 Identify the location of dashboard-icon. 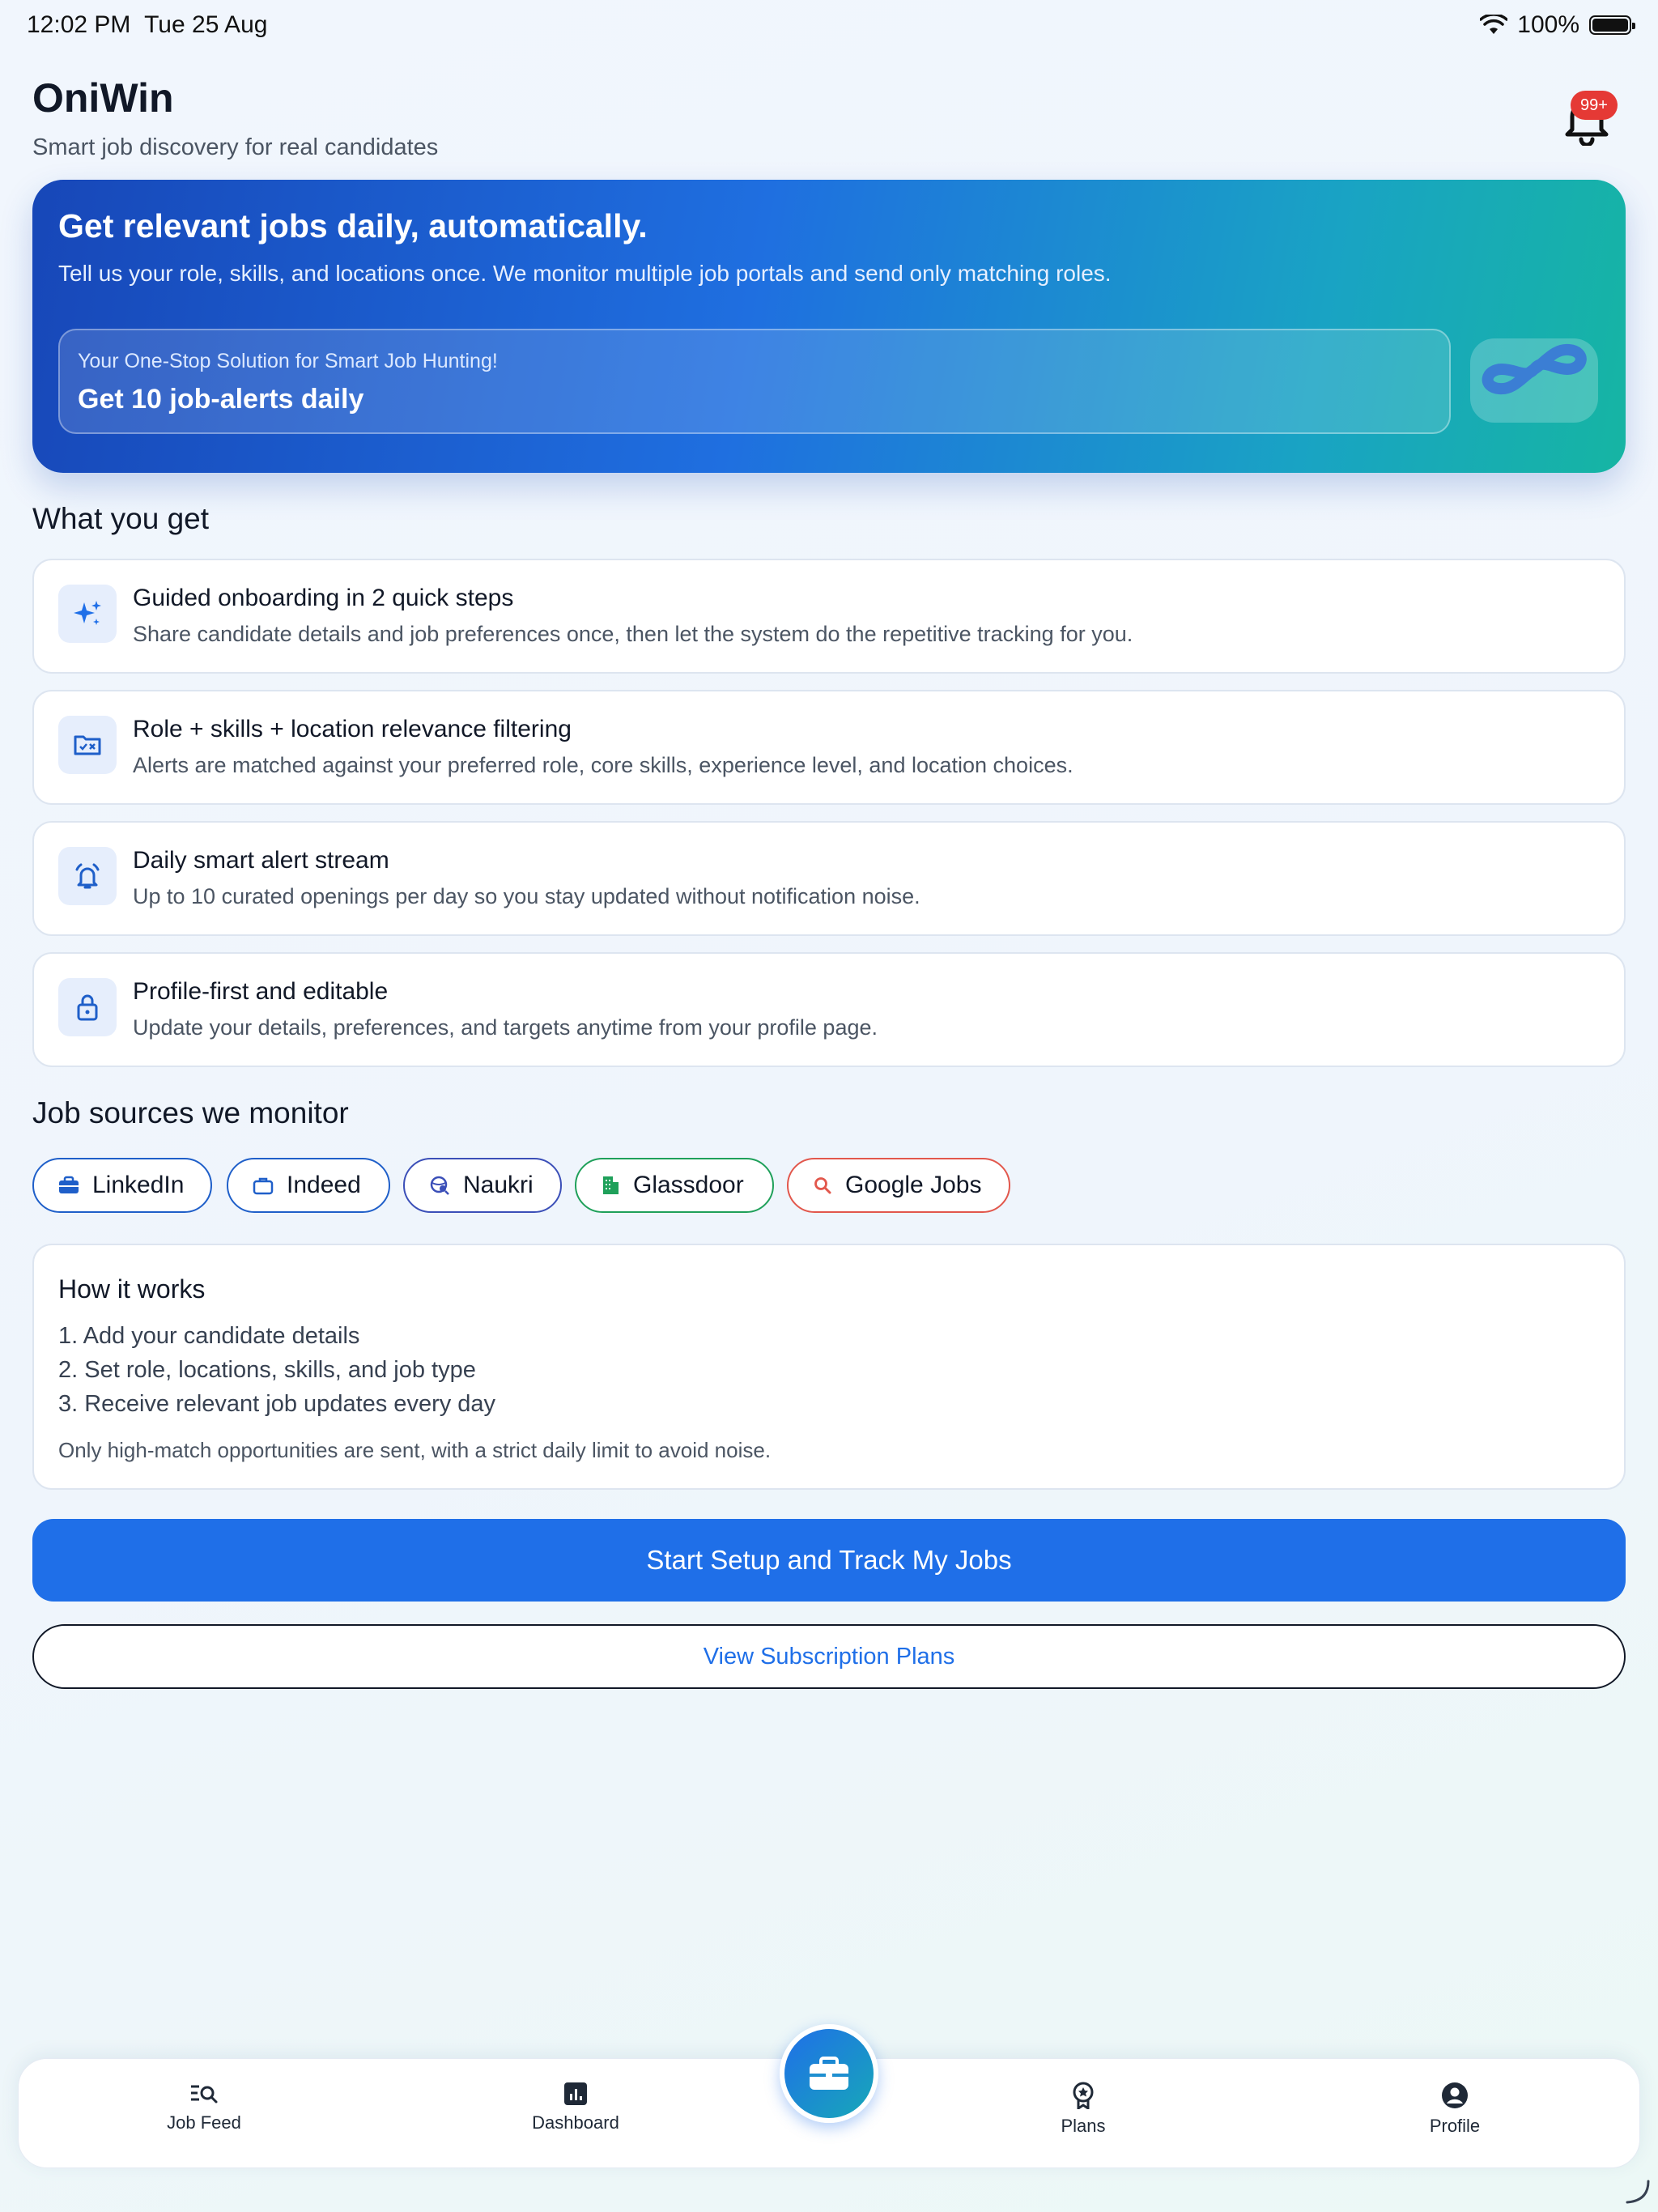
(575, 2094).